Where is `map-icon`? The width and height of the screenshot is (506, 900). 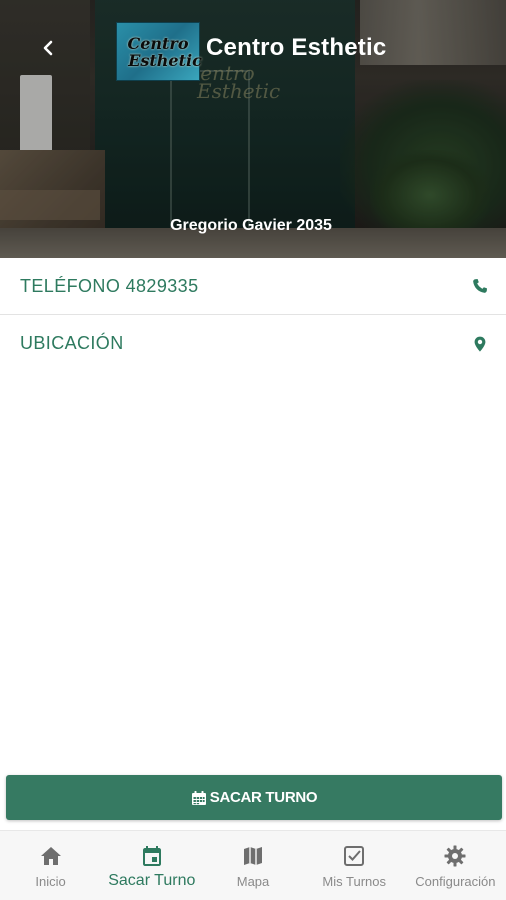
map-icon is located at coordinates (253, 856).